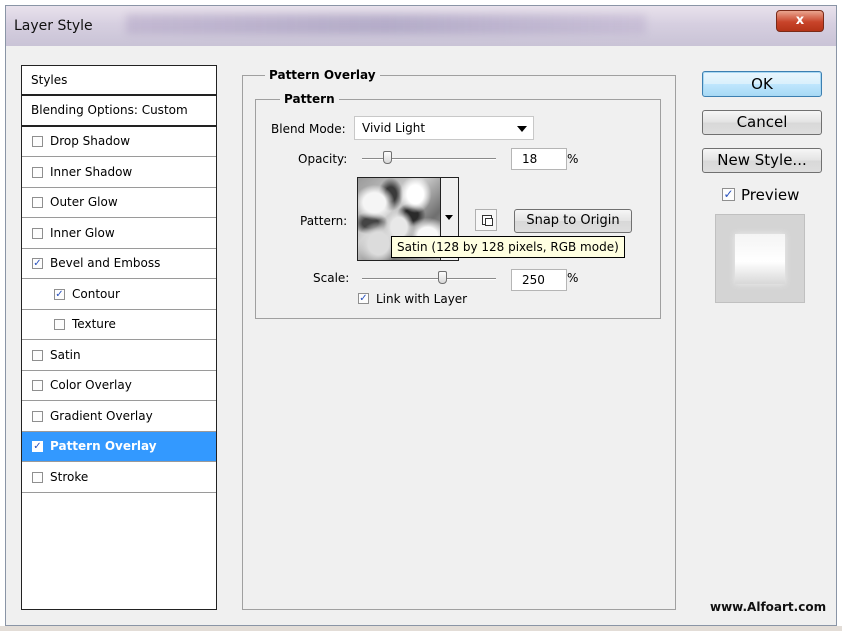  I want to click on style-item-label: Gradient Overlay, so click(101, 415).